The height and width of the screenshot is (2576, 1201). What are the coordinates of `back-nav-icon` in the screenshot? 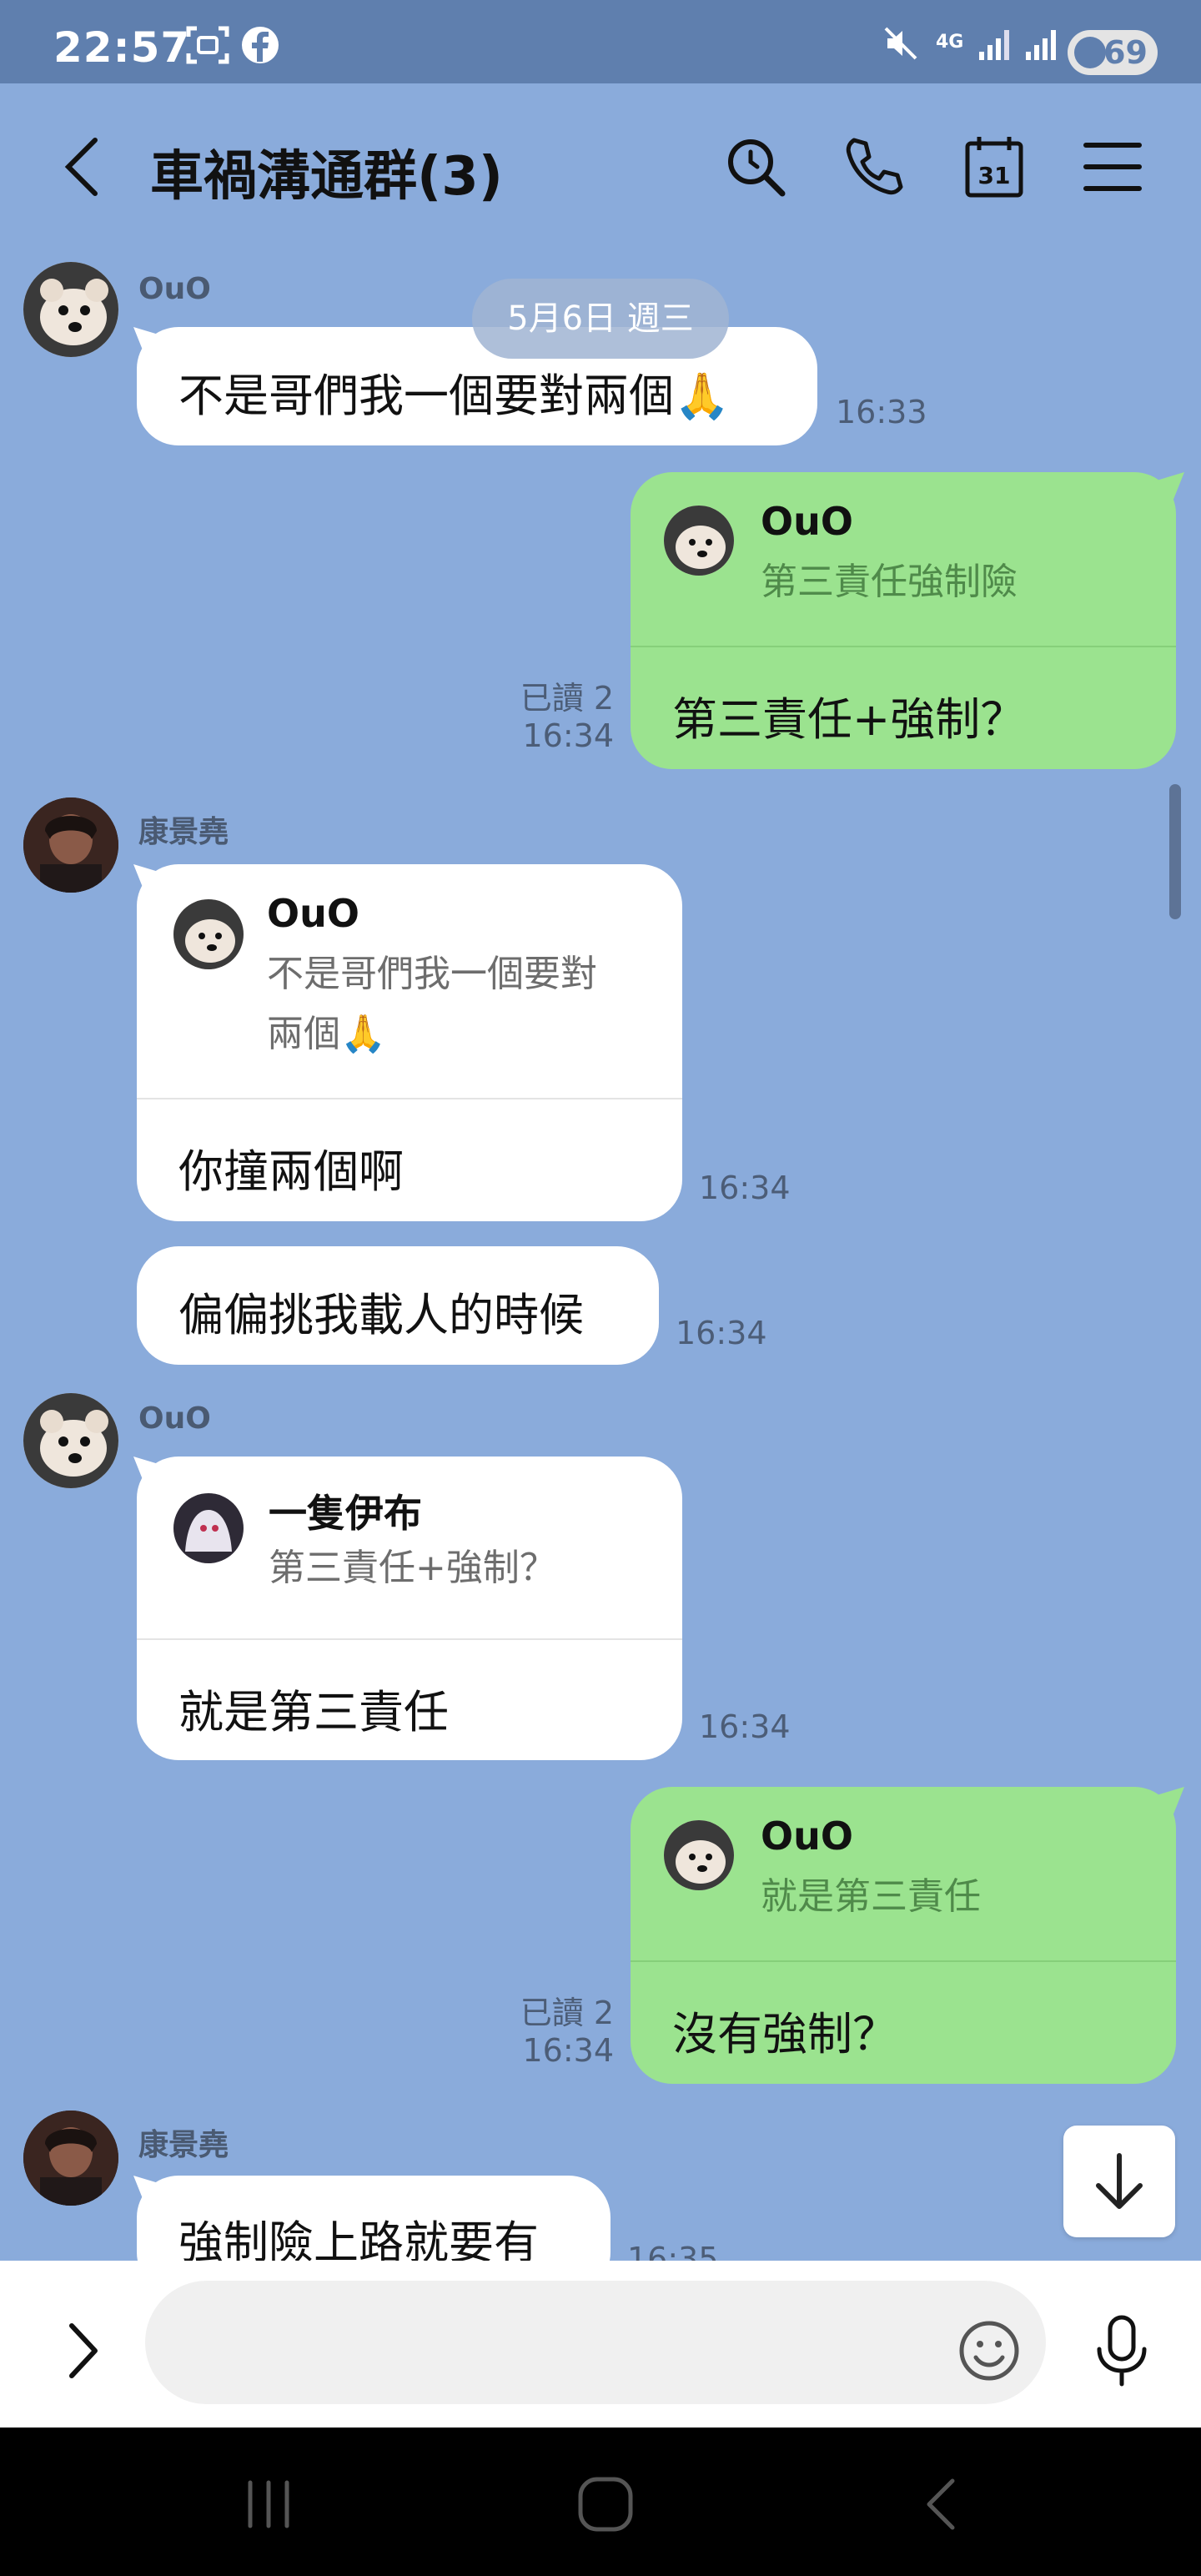 It's located at (943, 2504).